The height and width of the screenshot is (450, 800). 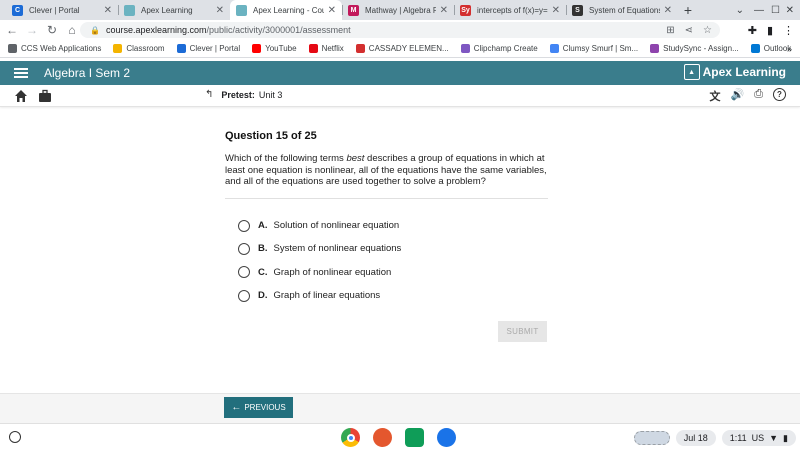 I want to click on previous-label: PREVIOUS, so click(x=265, y=407).